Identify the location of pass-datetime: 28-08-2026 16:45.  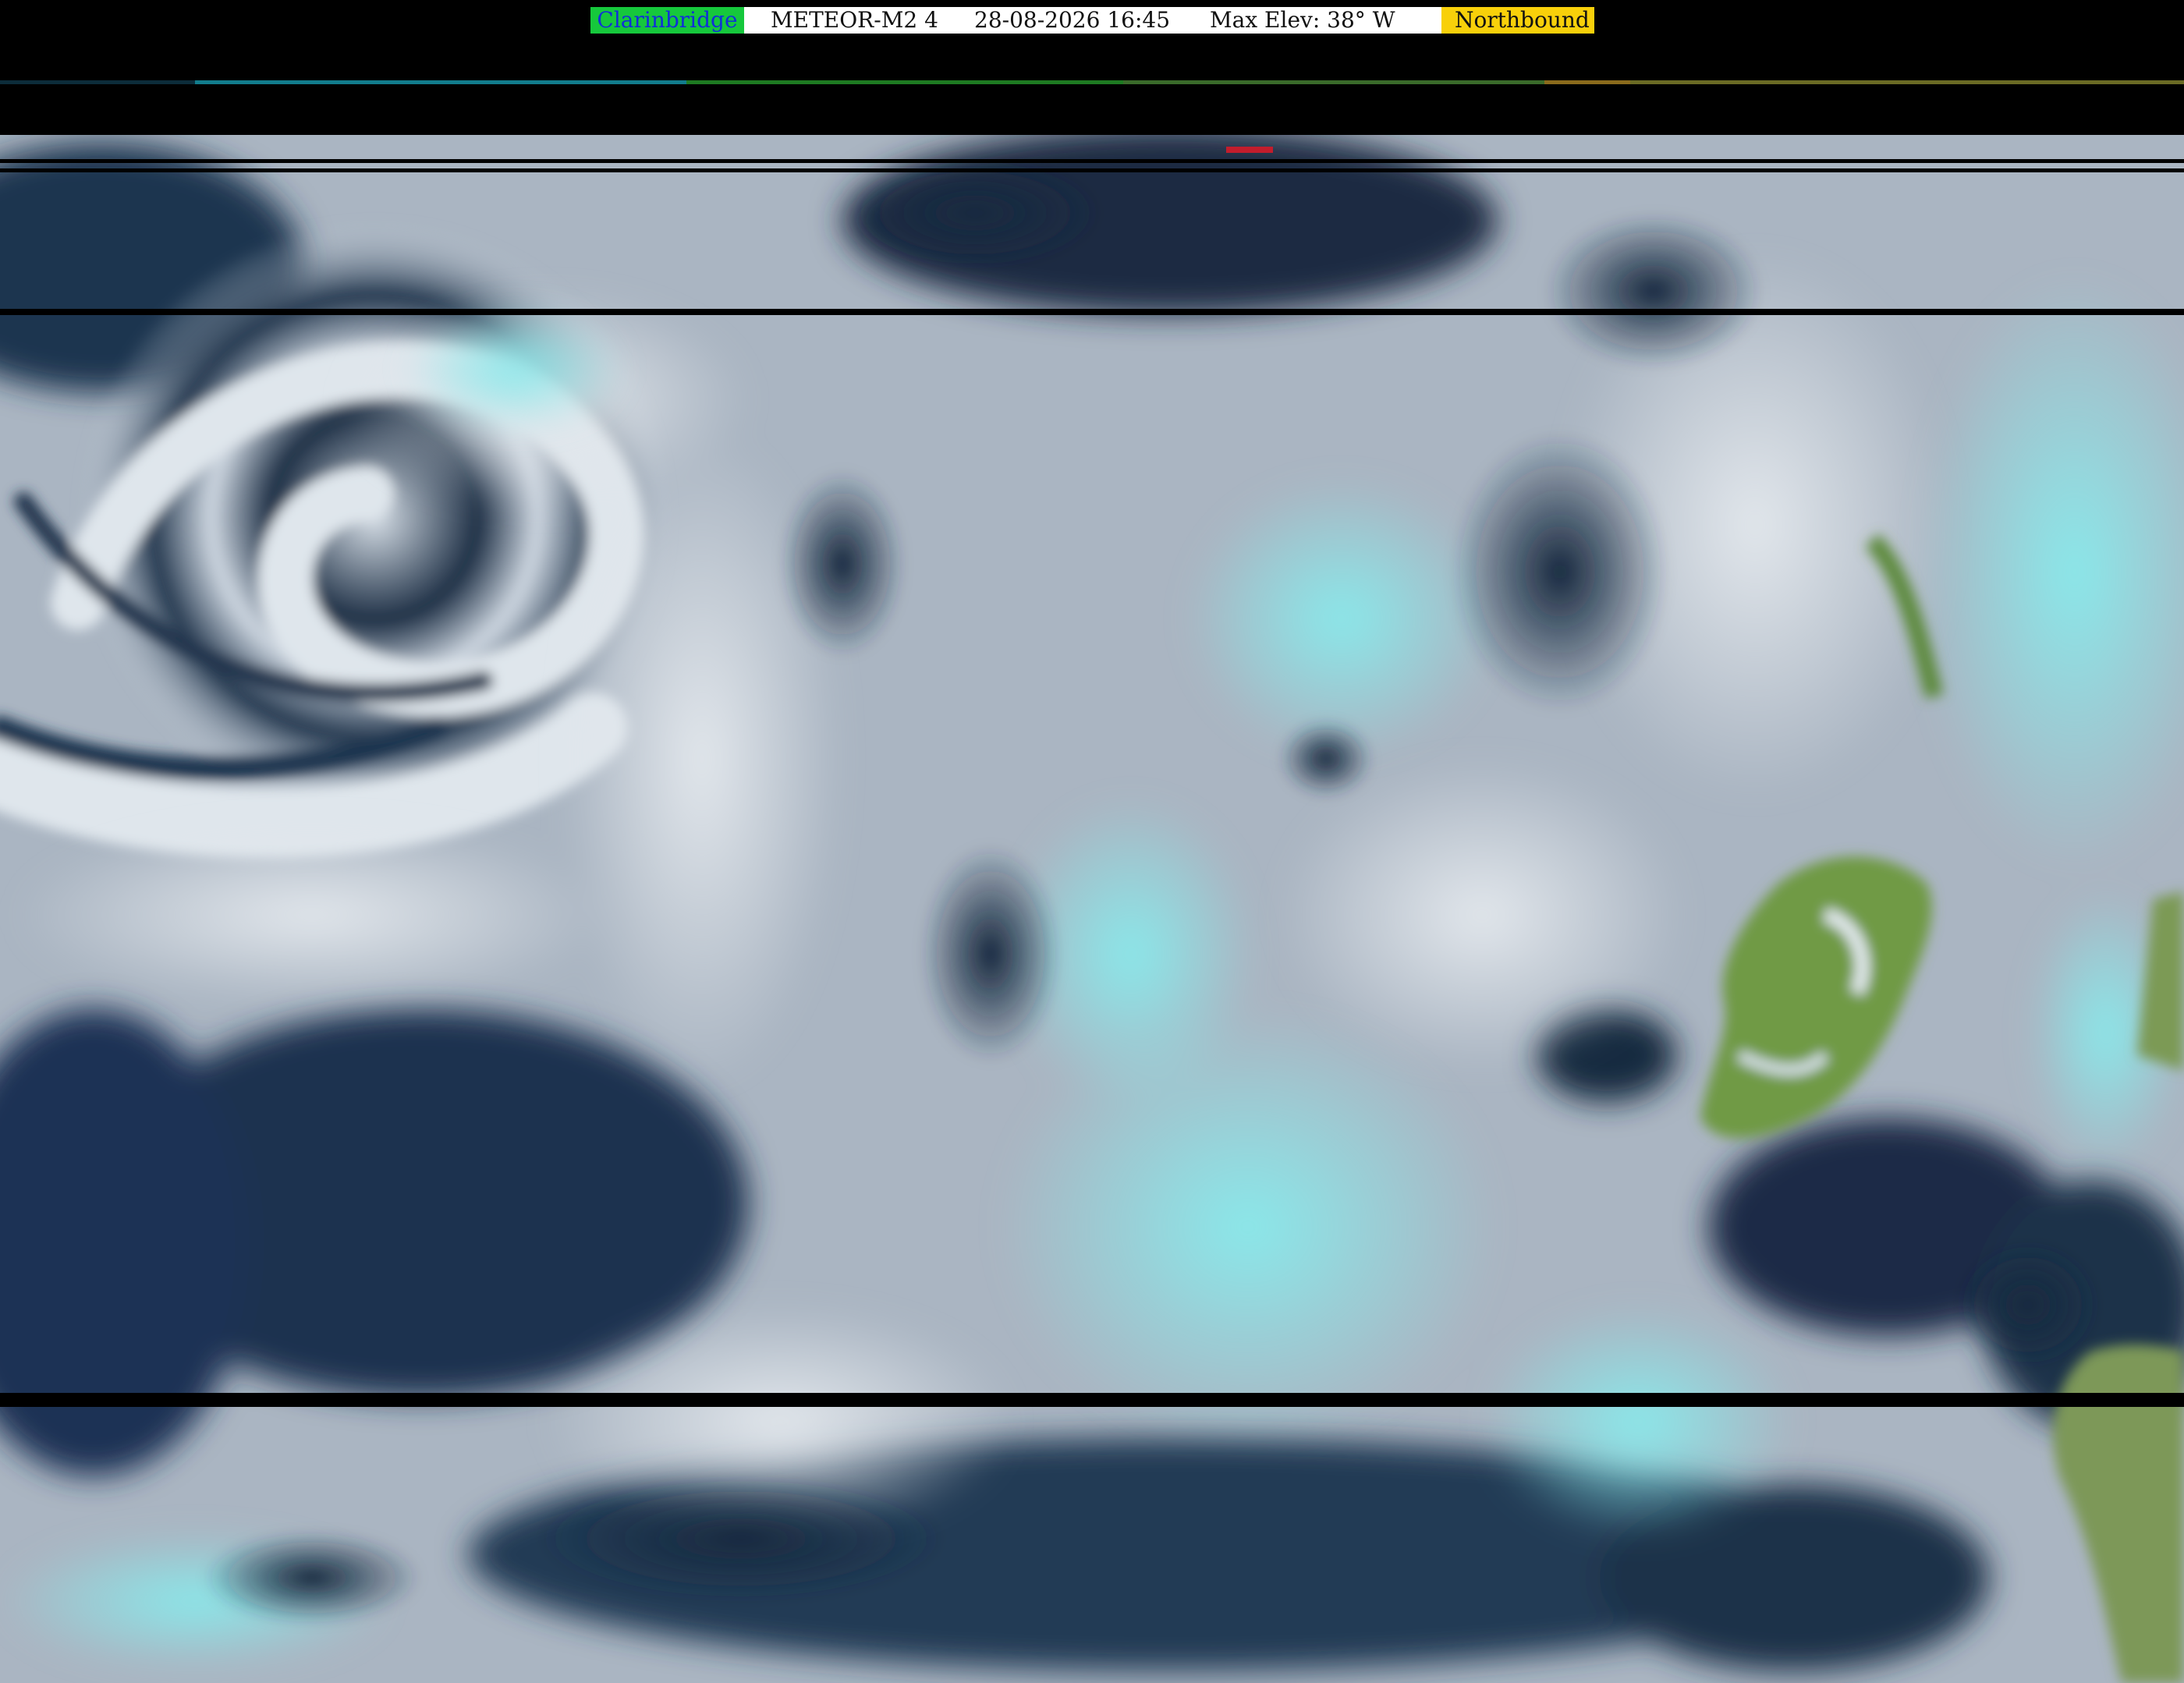
(1092, 20).